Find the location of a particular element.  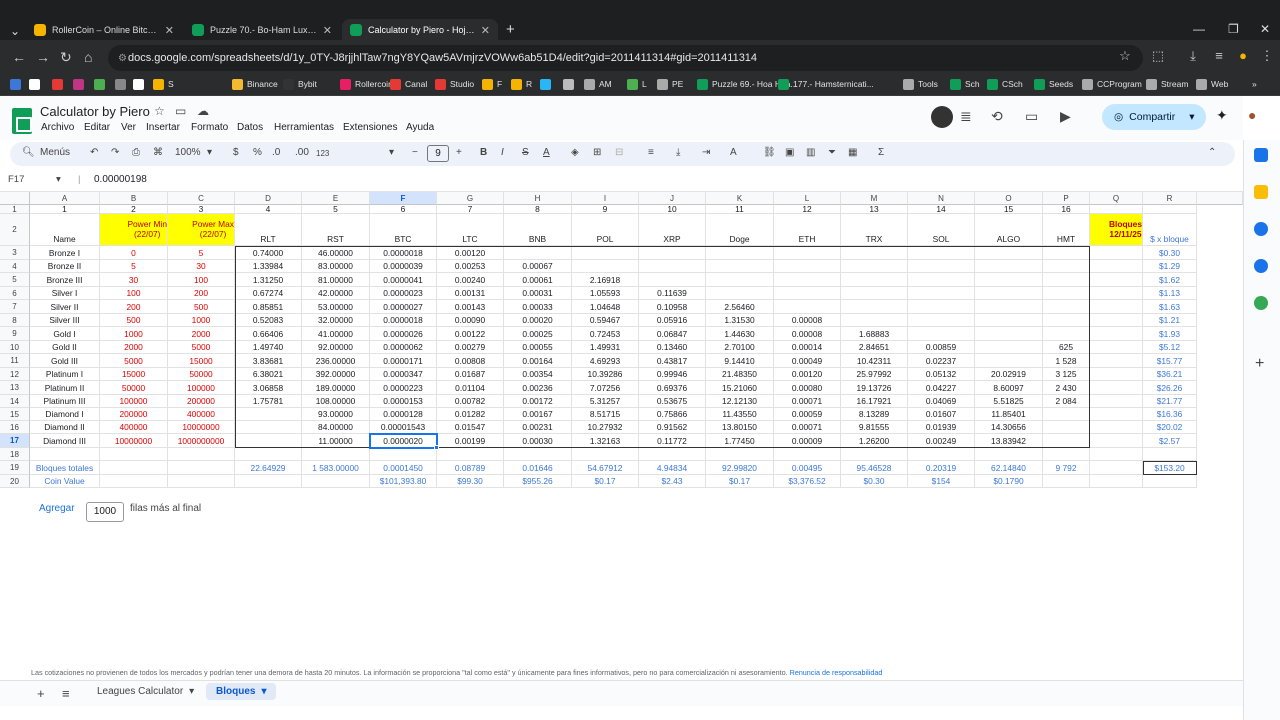

table-cell: 0.01104 is located at coordinates (470, 388).